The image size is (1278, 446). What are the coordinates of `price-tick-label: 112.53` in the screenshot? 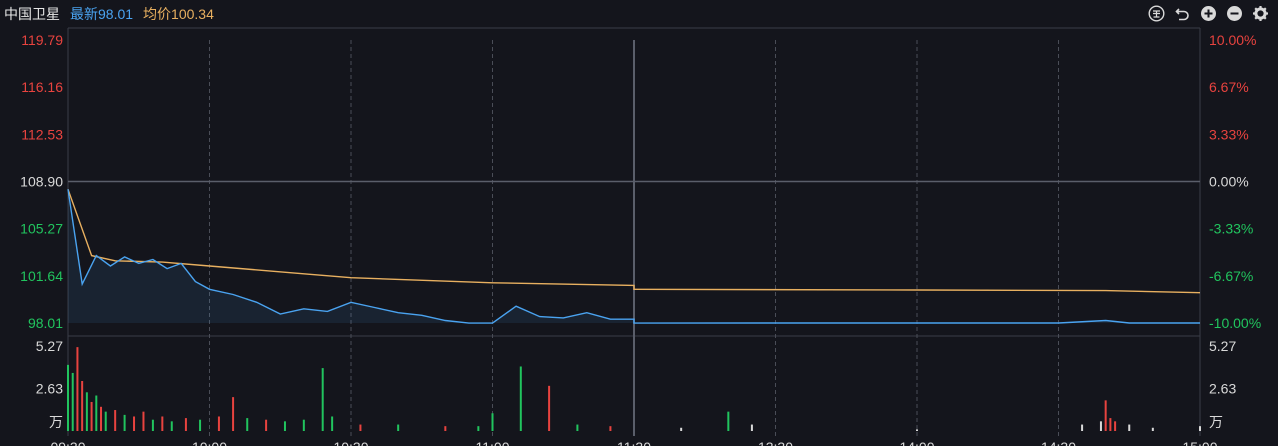 It's located at (42, 134).